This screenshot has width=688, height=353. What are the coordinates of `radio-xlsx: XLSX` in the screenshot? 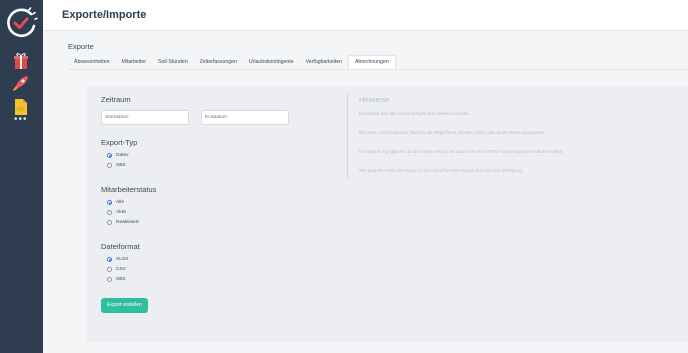 It's located at (117, 259).